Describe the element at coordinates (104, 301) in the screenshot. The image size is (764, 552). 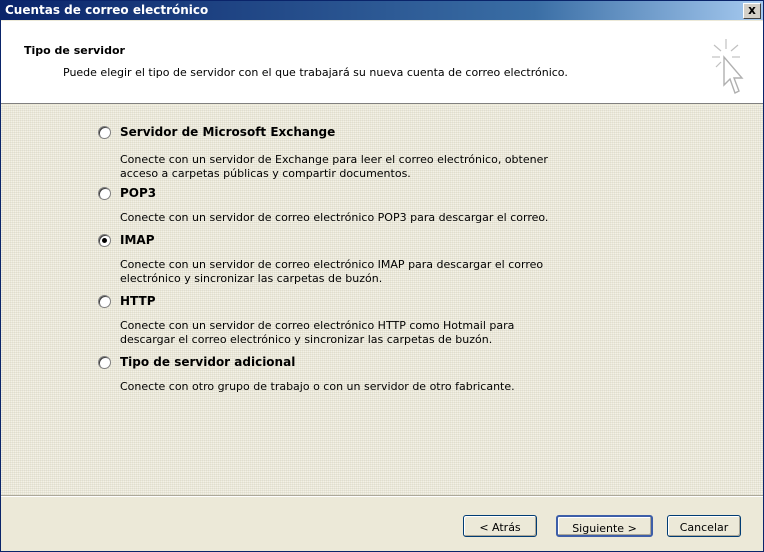
I see `radio-http` at that location.